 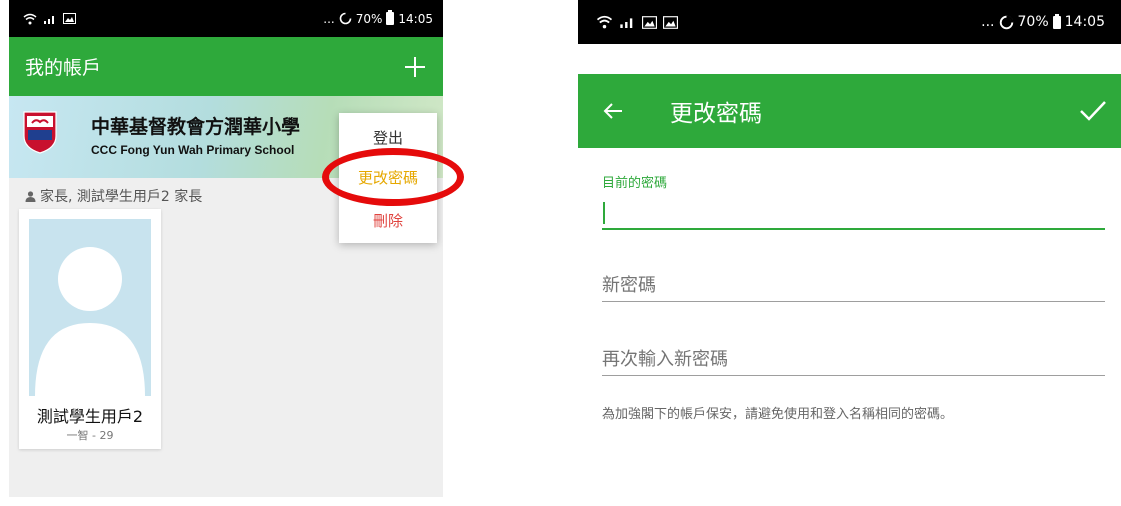 I want to click on parent-account-line: 家長, 測試學生用戶2 家長, so click(x=113, y=196).